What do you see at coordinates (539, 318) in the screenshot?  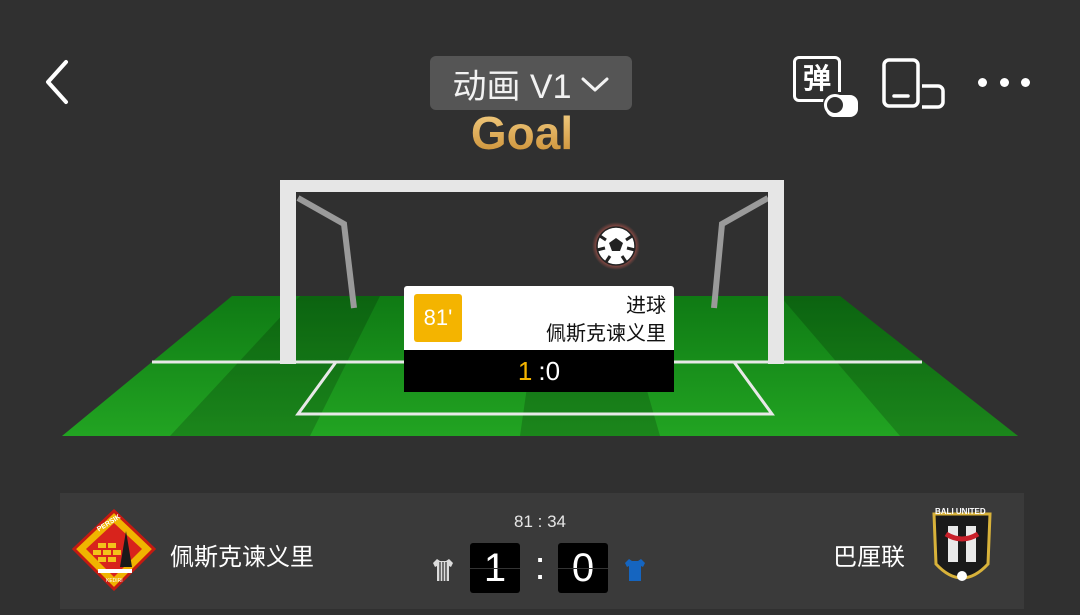 I see `event-card: 81' 进球 佩斯克谏义里` at bounding box center [539, 318].